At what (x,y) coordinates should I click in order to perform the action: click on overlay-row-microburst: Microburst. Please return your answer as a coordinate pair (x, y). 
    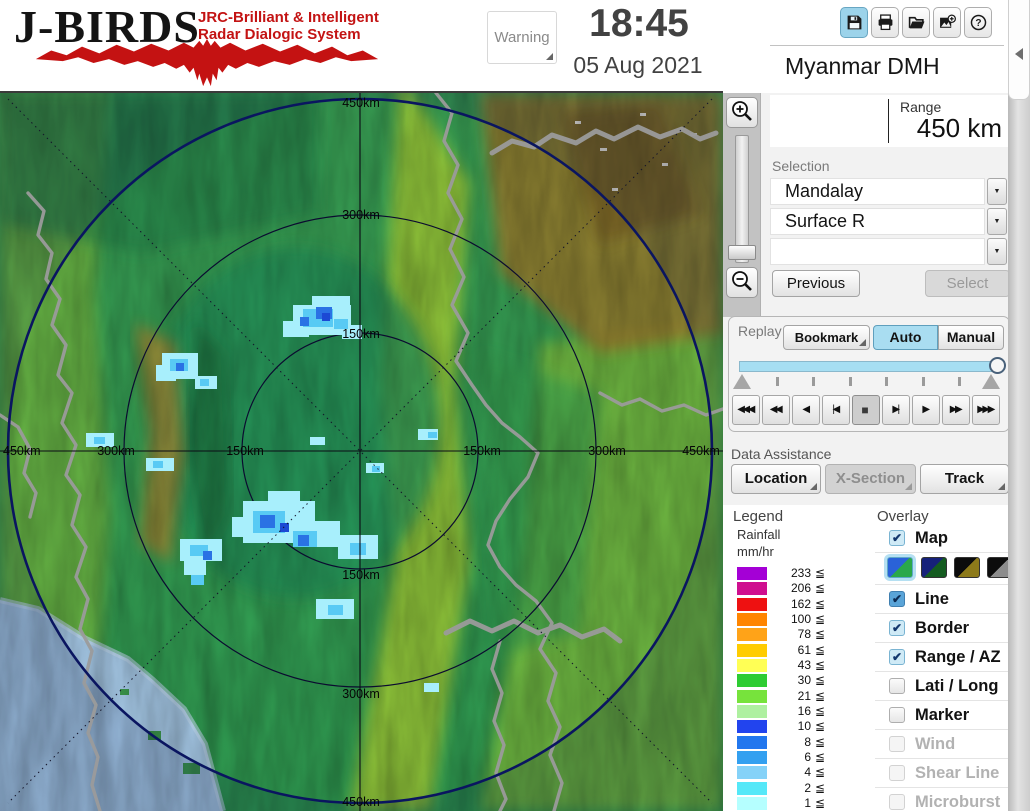
    Looking at the image, I should click on (941, 799).